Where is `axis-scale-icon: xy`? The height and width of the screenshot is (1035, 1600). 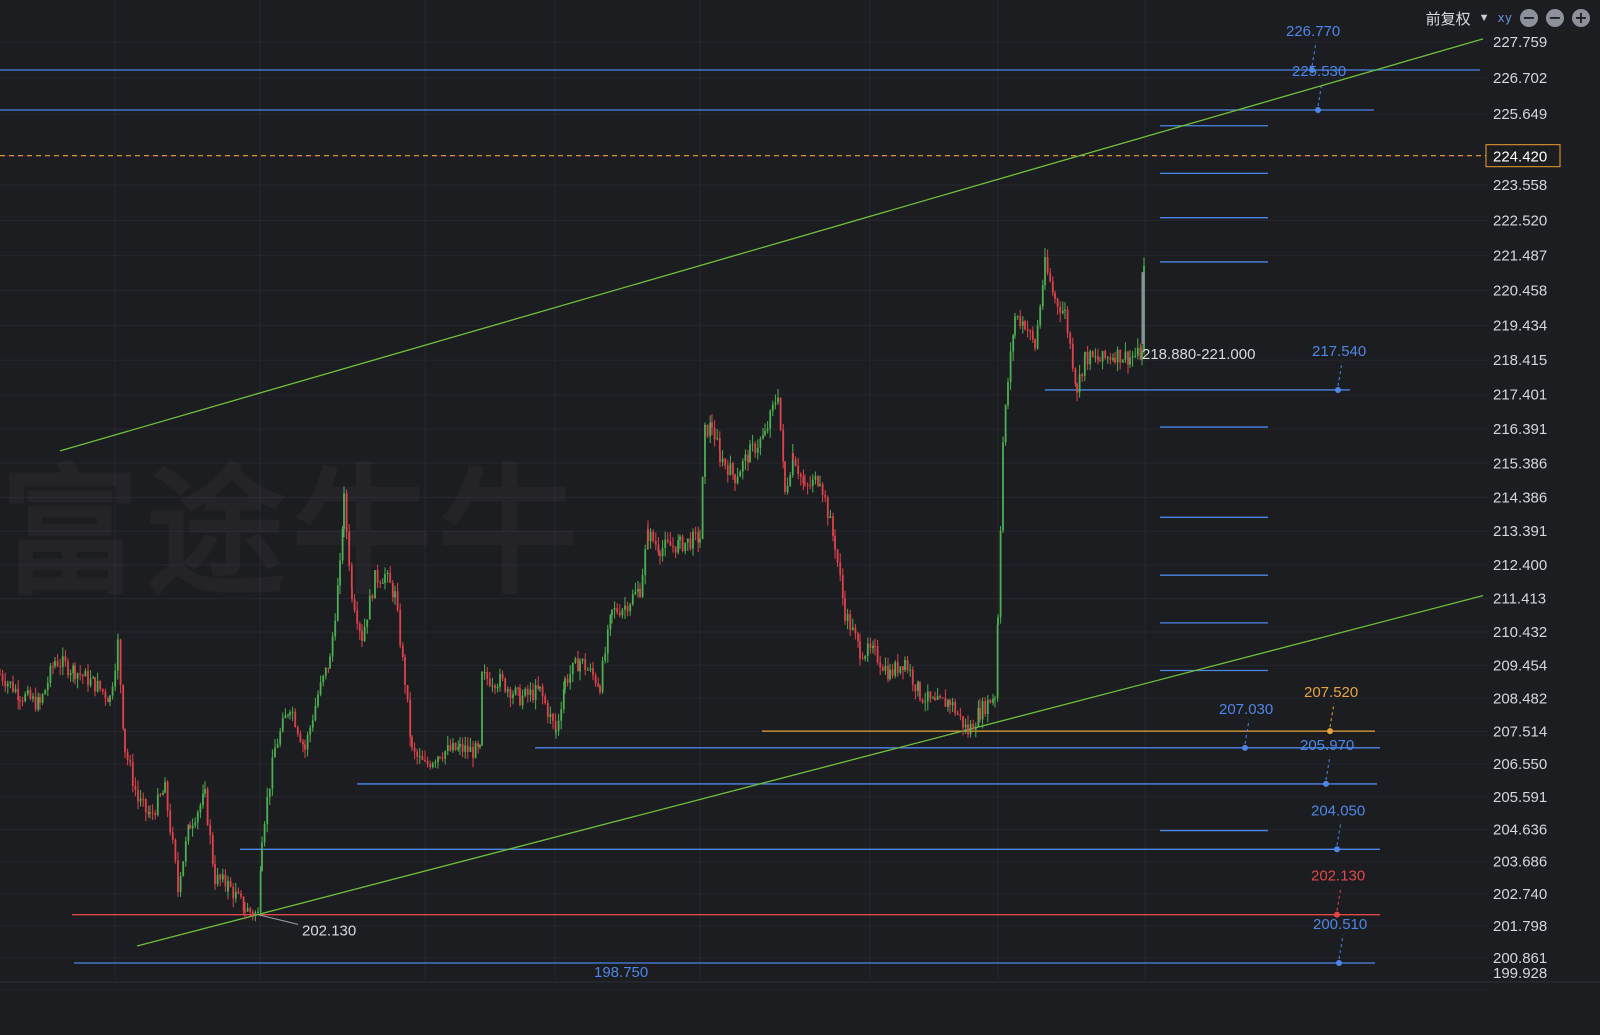
axis-scale-icon: xy is located at coordinates (1505, 18).